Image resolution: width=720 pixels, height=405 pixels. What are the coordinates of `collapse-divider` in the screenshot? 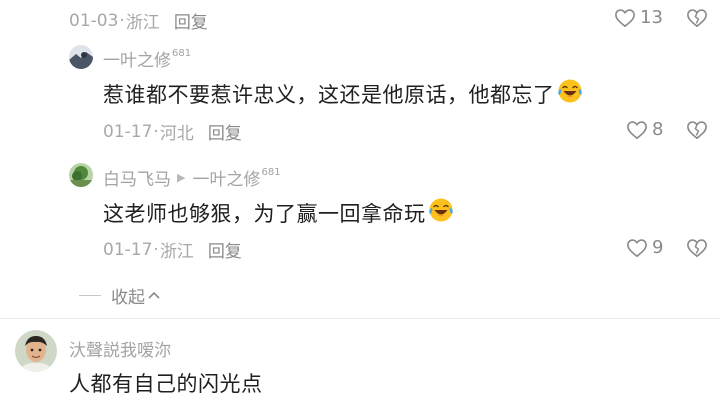 It's located at (90, 295).